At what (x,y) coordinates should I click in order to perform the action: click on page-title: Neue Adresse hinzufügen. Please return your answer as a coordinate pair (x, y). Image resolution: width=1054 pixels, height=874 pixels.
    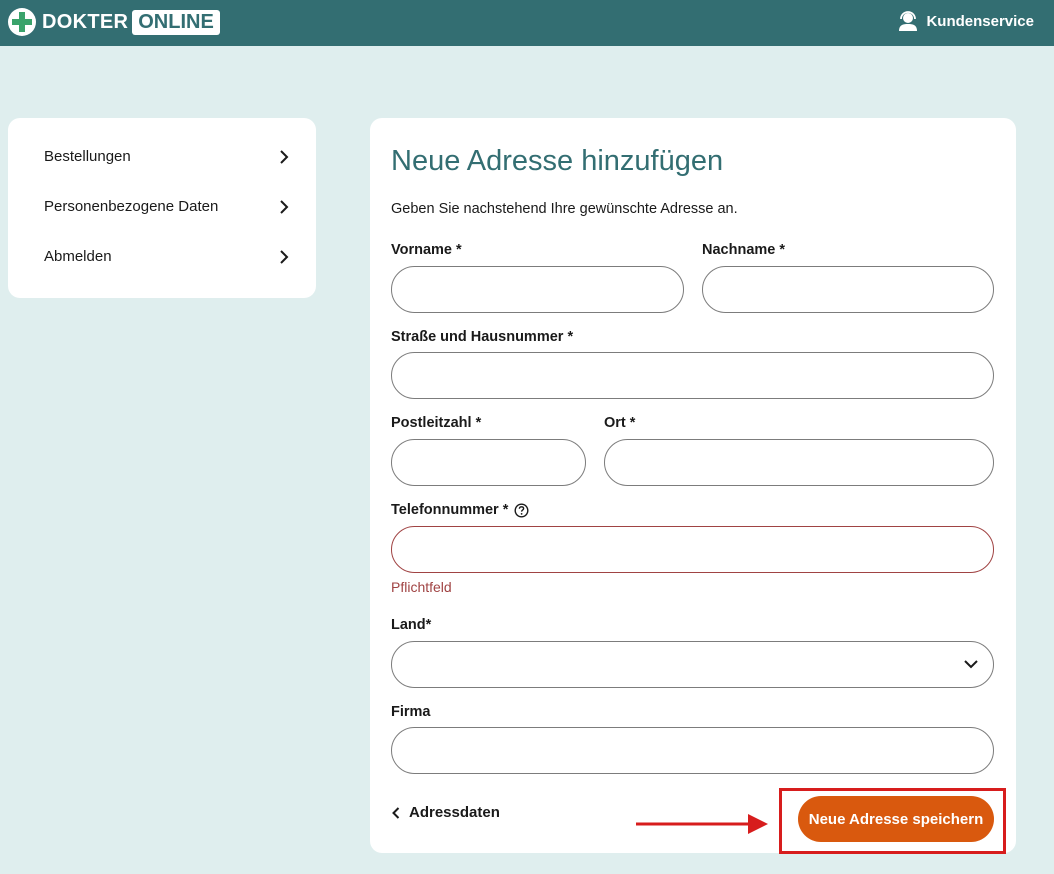
    Looking at the image, I should click on (557, 161).